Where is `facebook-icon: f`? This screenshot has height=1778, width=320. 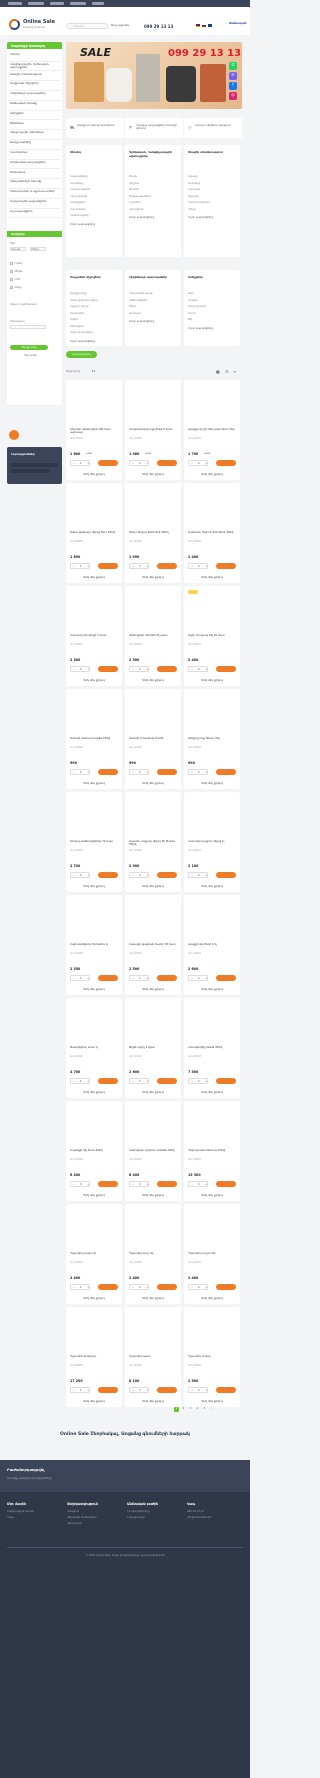 facebook-icon: f is located at coordinates (233, 86).